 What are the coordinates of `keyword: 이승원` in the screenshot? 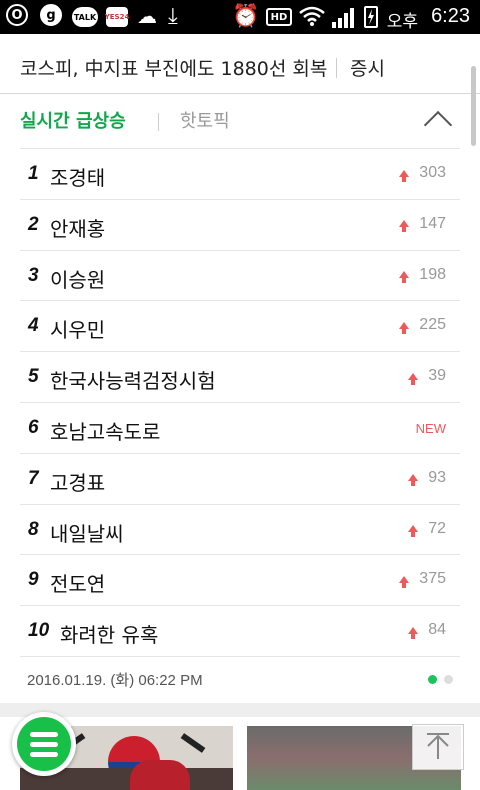 It's located at (77, 278).